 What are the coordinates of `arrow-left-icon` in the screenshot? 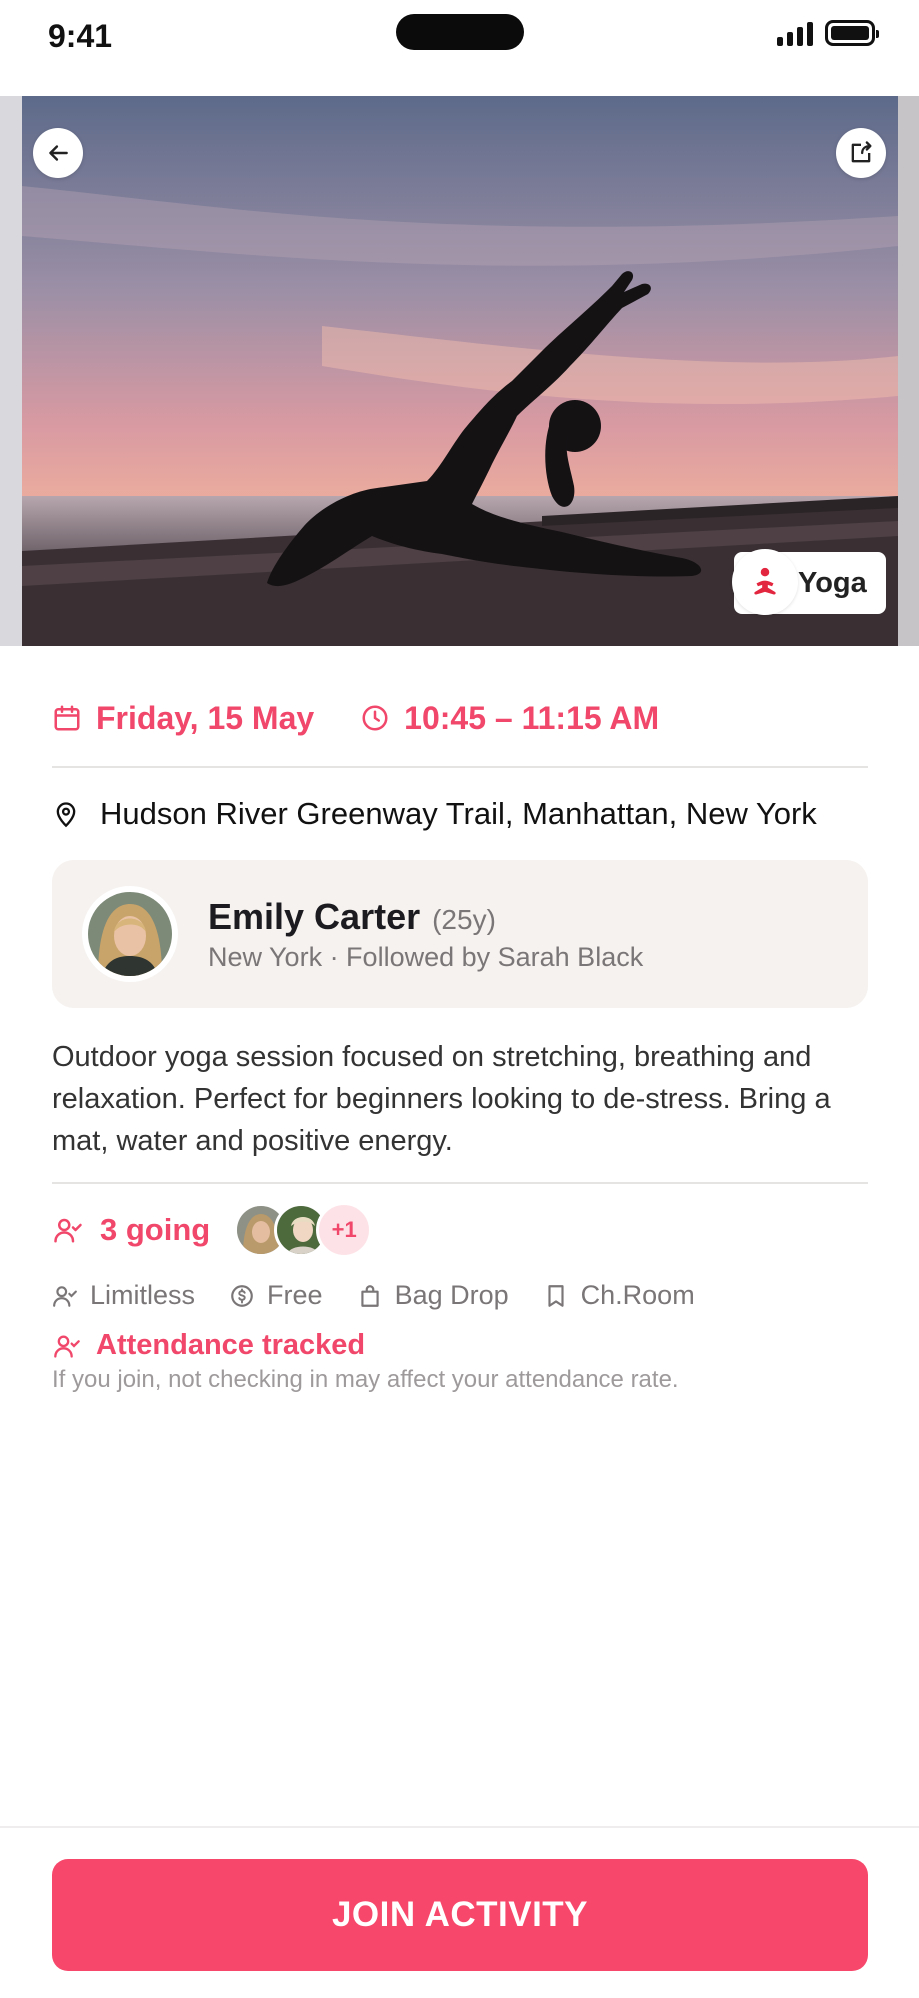 It's located at (58, 153).